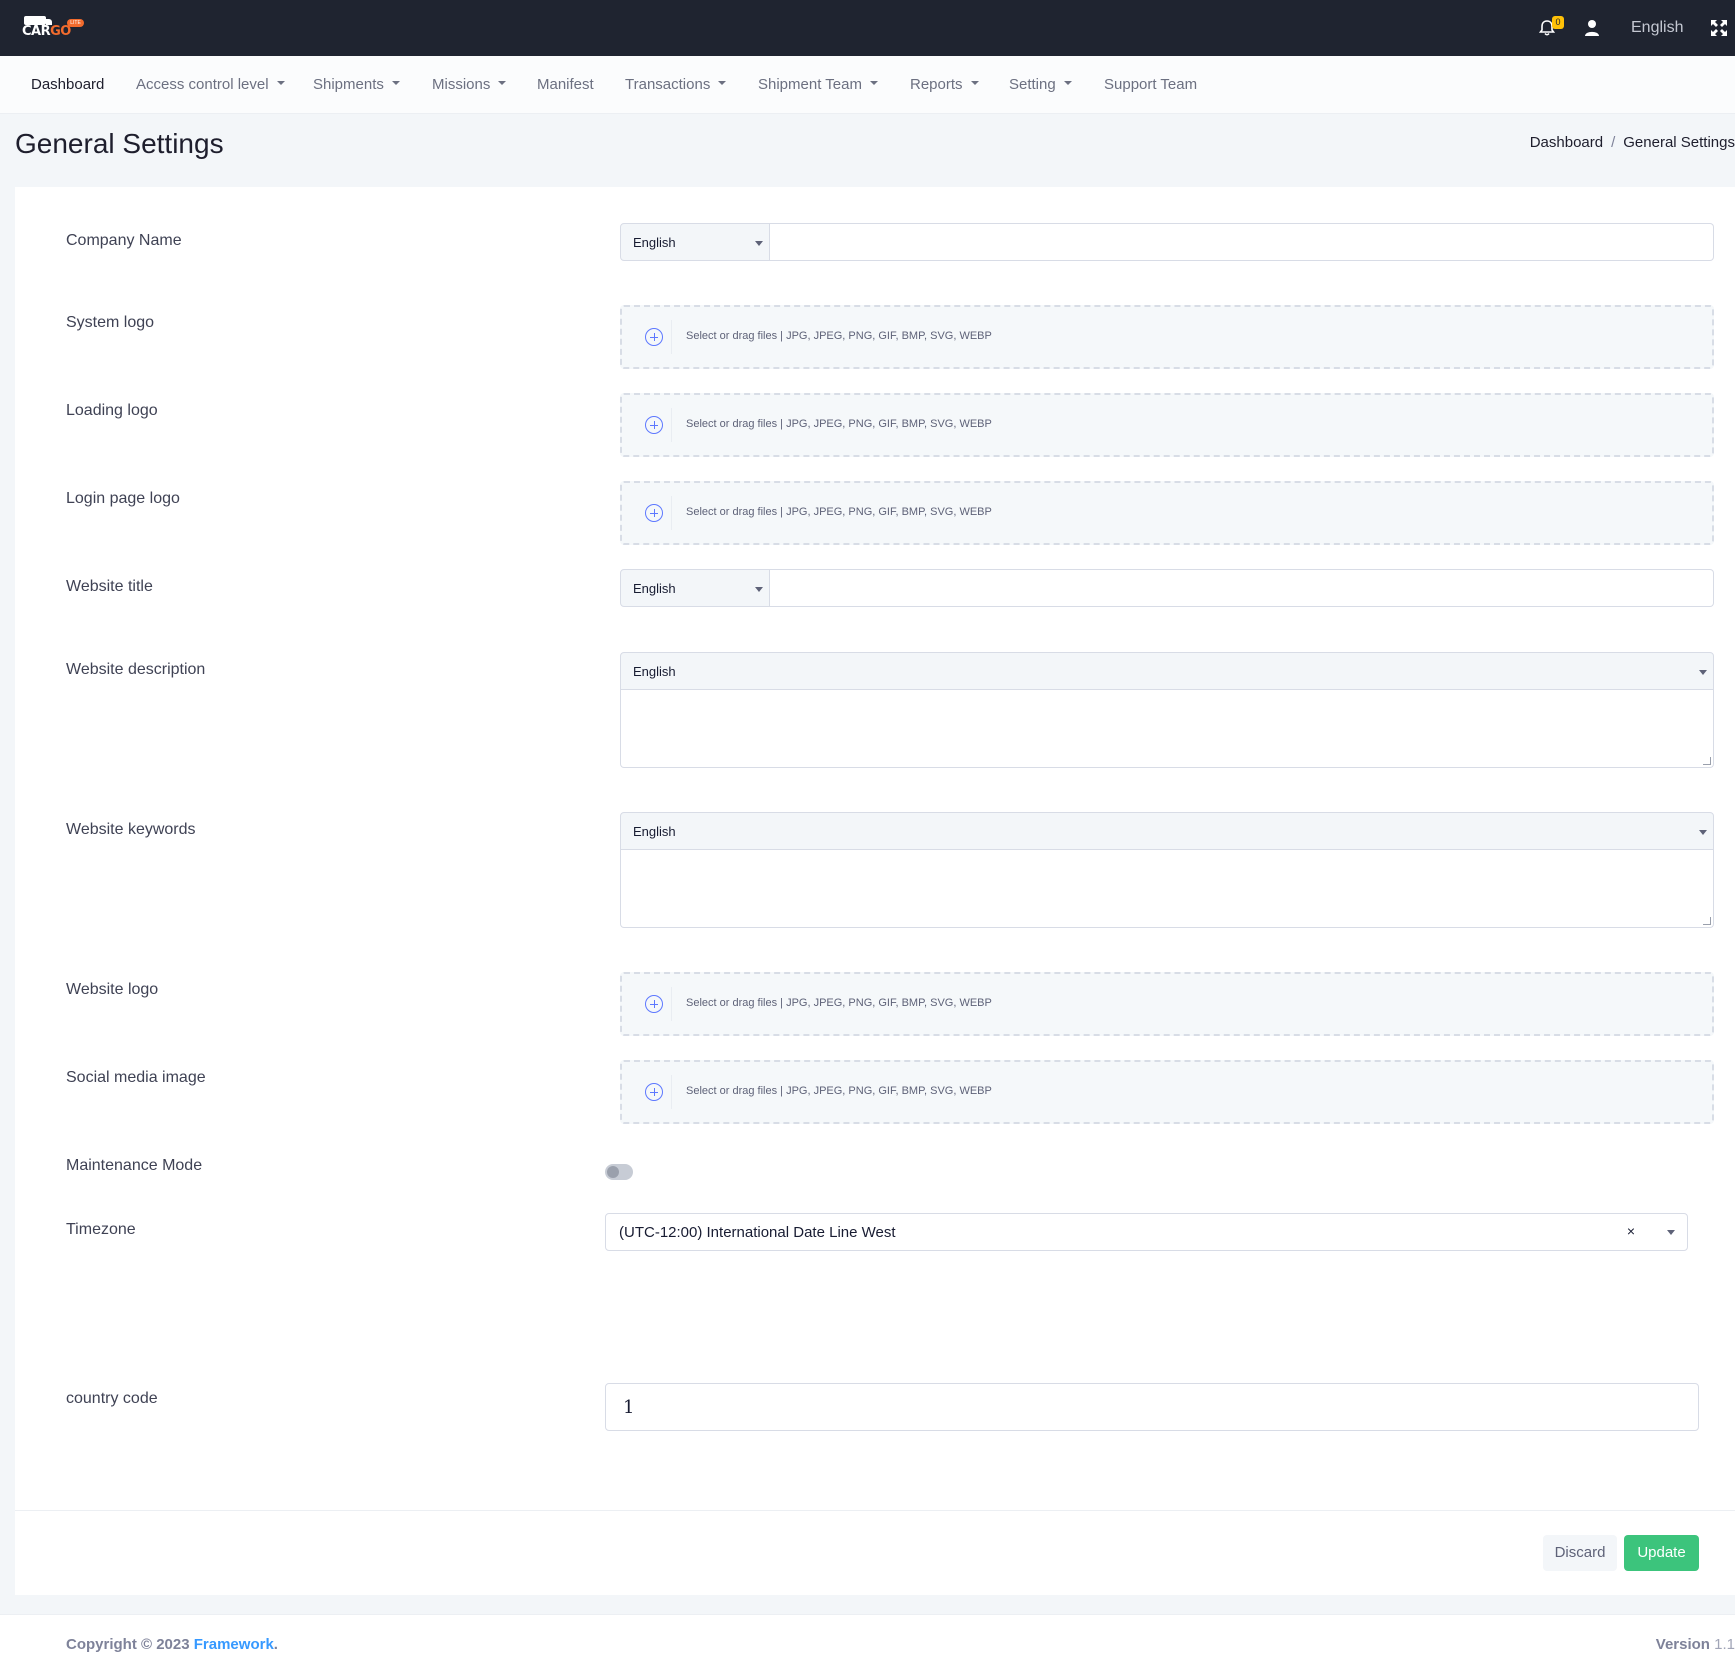  Describe the element at coordinates (1657, 28) in the screenshot. I see `language-switcher: English` at that location.